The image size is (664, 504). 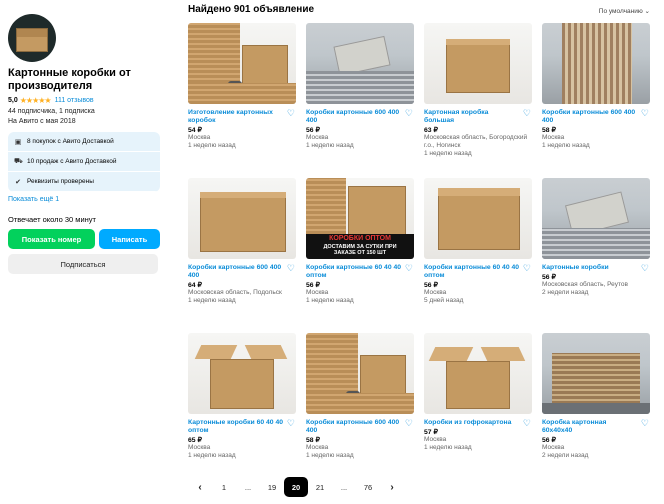 I want to click on subscribe-button: Подписаться, so click(x=83, y=264).